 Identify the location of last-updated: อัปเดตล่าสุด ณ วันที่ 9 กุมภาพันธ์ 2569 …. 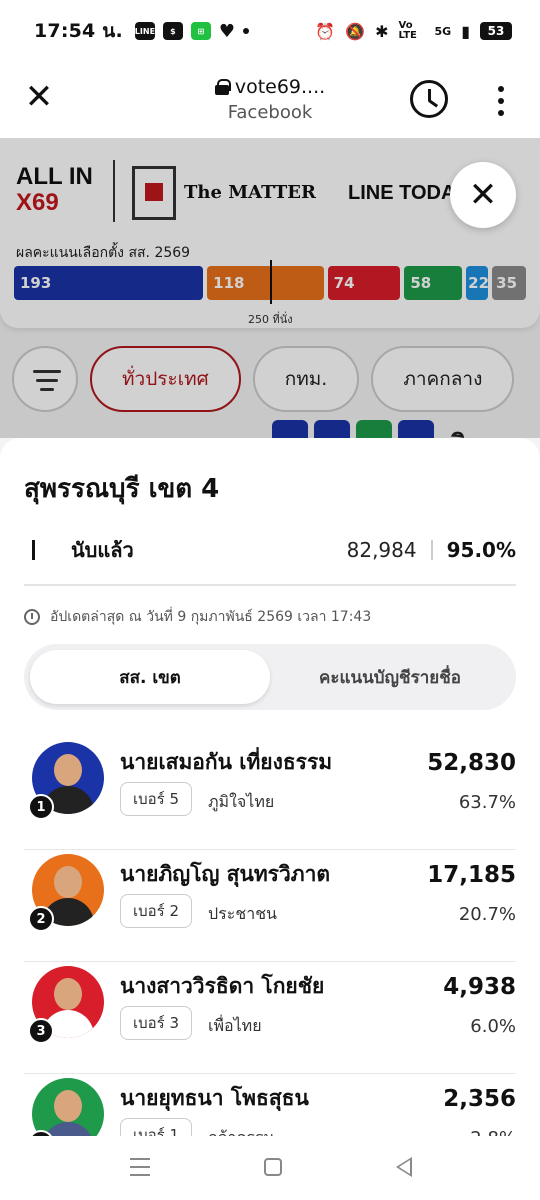
(197, 617).